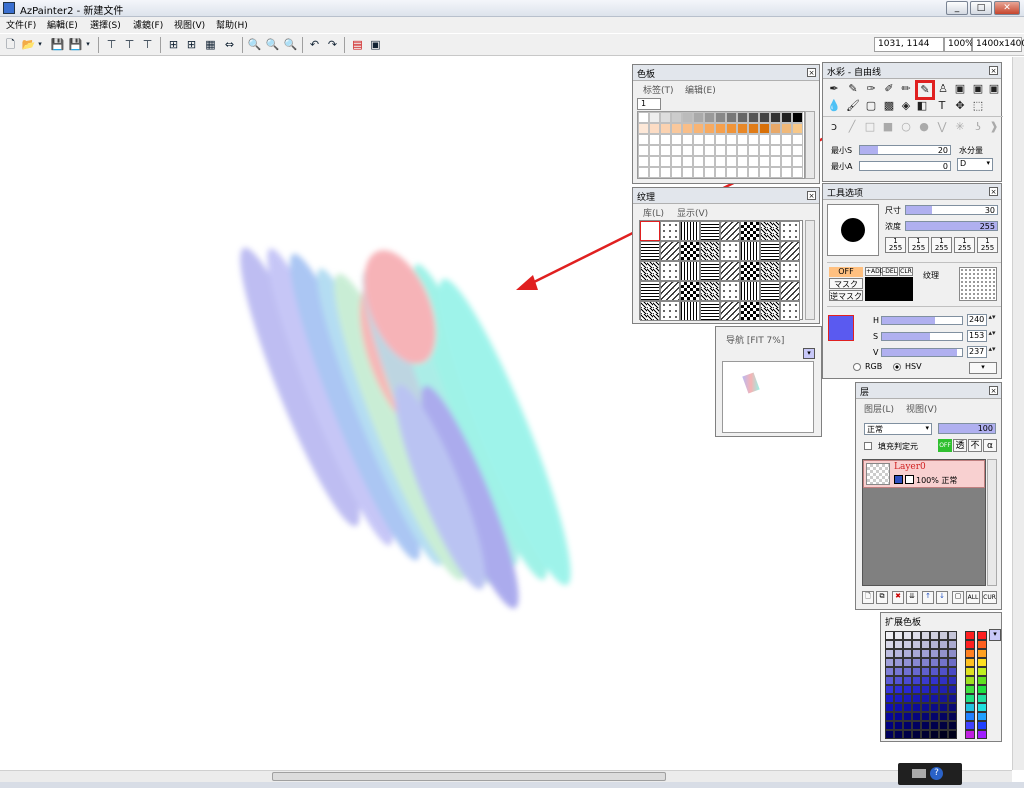 This screenshot has width=1024, height=788. What do you see at coordinates (906, 89) in the screenshot?
I see `eraser-tool-icon: ✏` at bounding box center [906, 89].